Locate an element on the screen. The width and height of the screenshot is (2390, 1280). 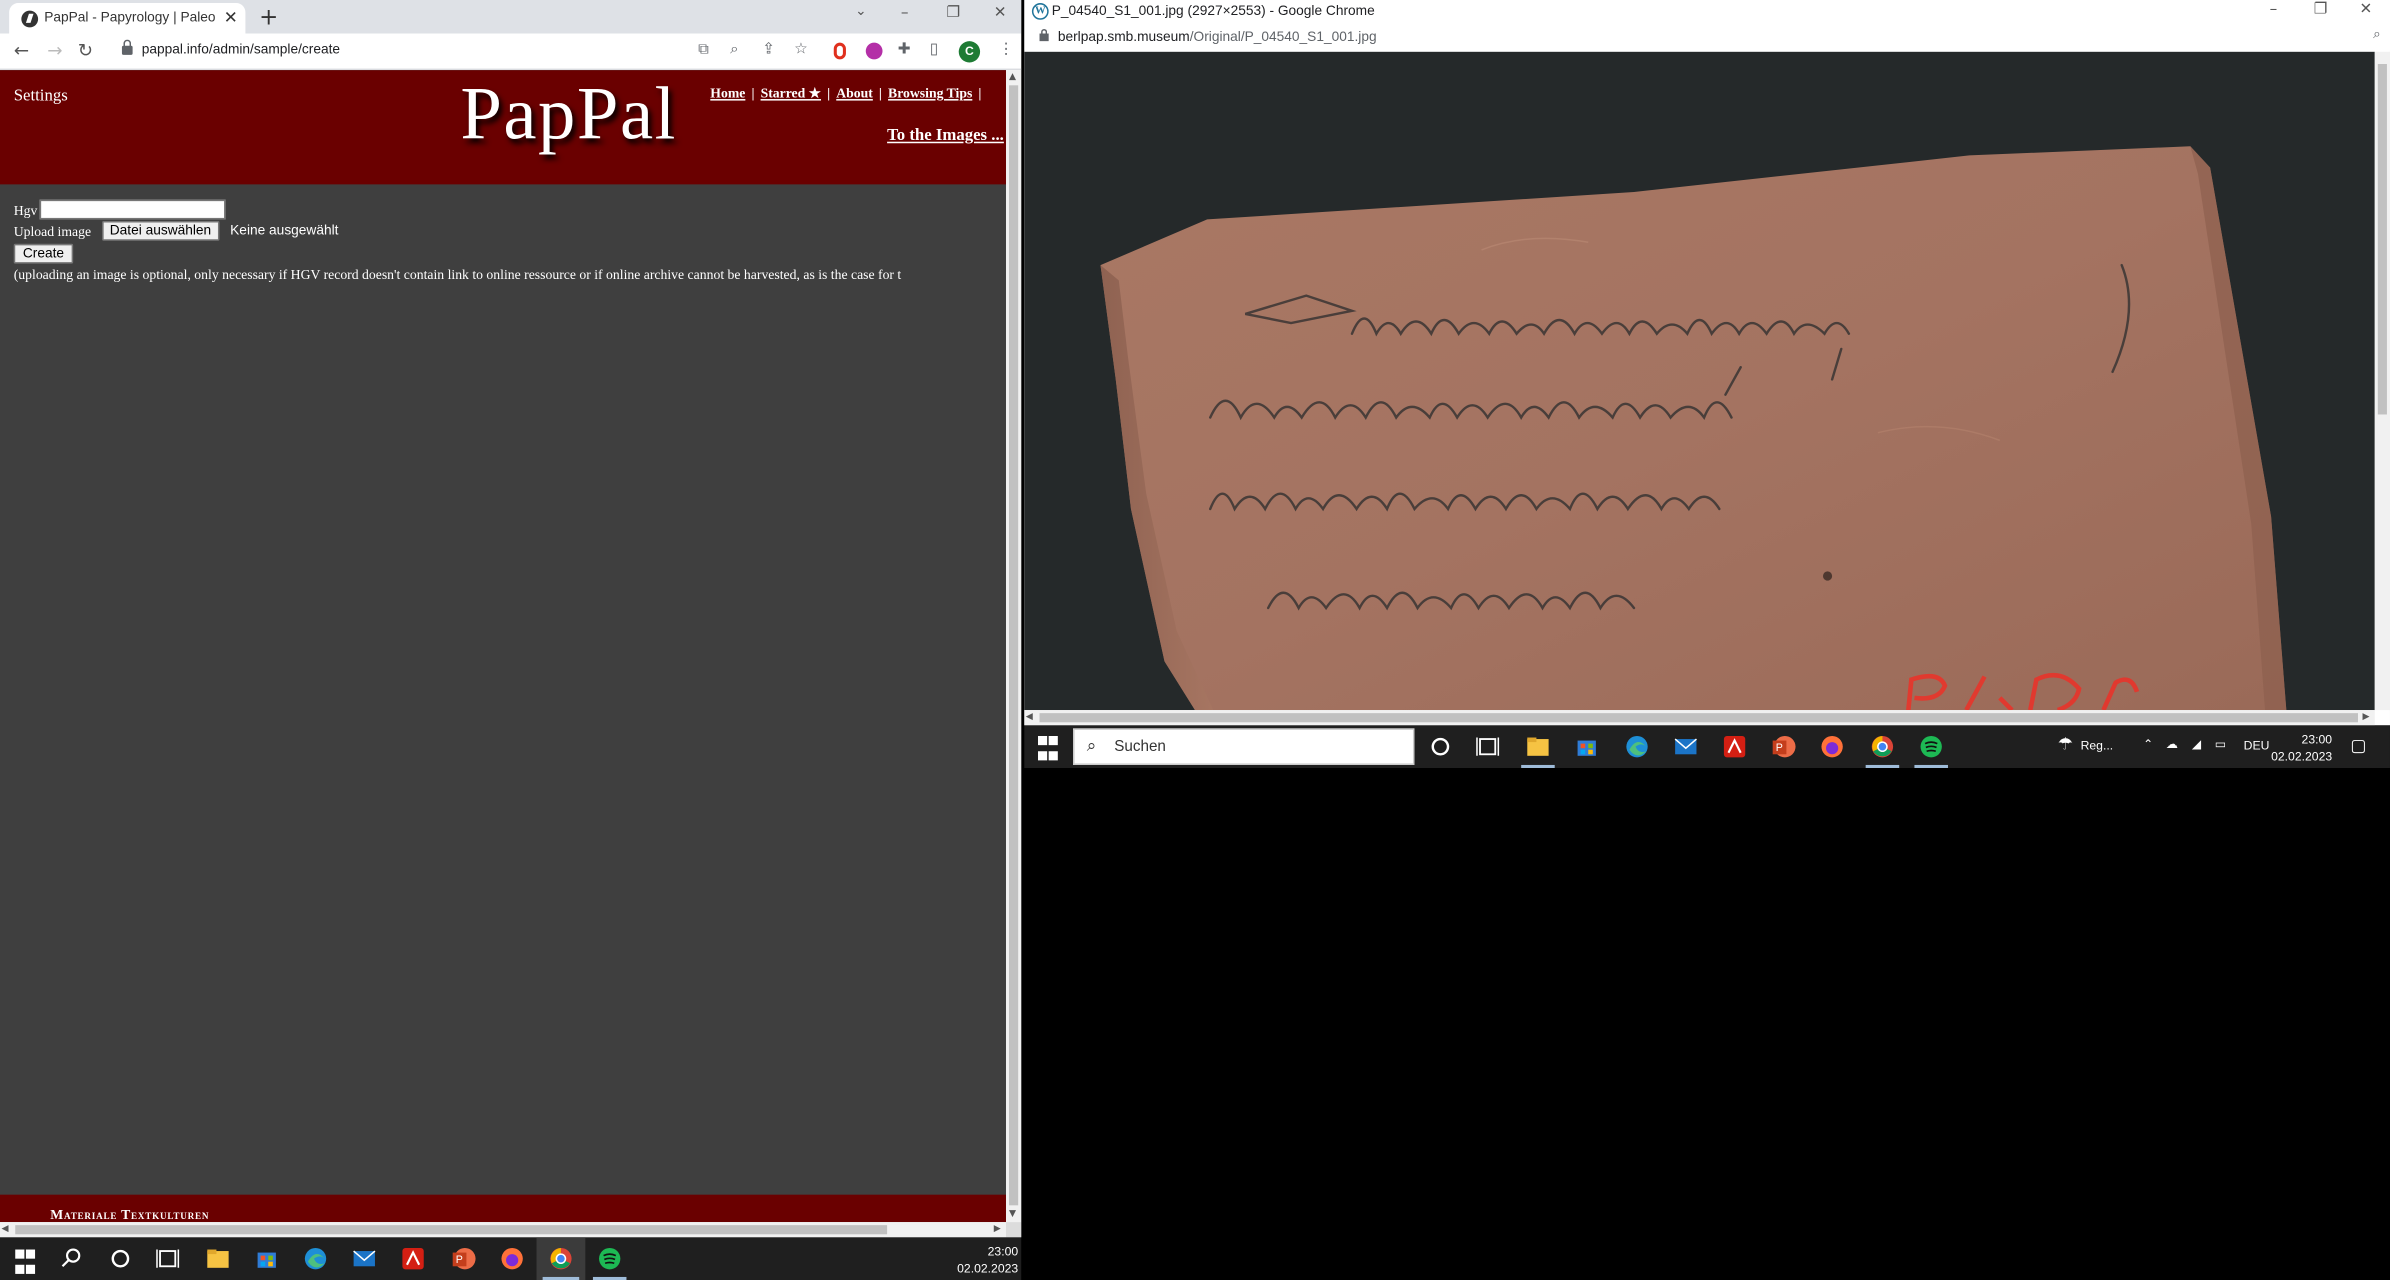
search-placeholder: Suchen is located at coordinates (1140, 747).